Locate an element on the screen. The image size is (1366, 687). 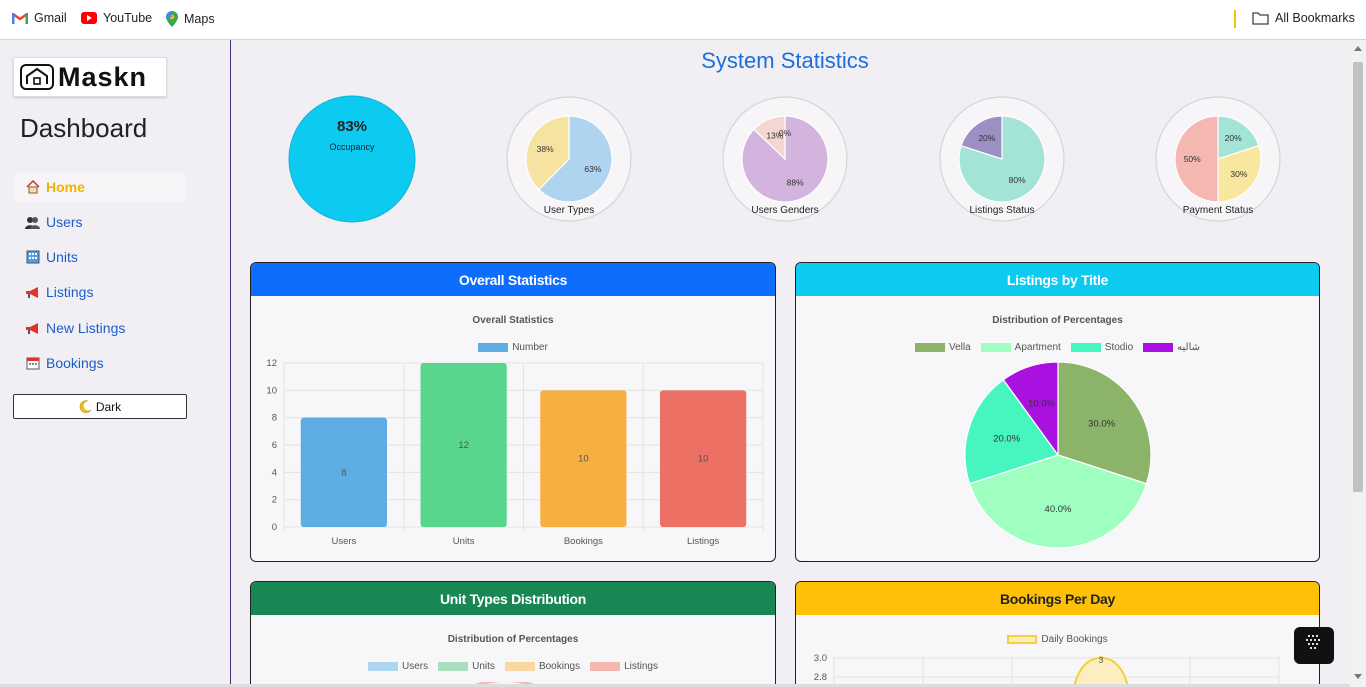
logo: Maskn is located at coordinates (90, 77).